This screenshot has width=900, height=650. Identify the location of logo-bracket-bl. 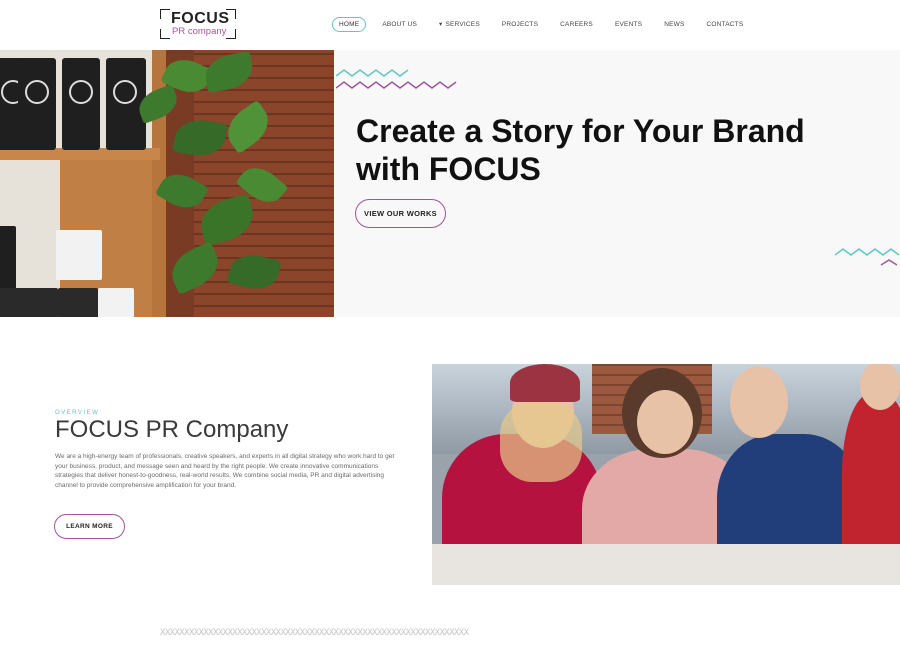
(165, 34).